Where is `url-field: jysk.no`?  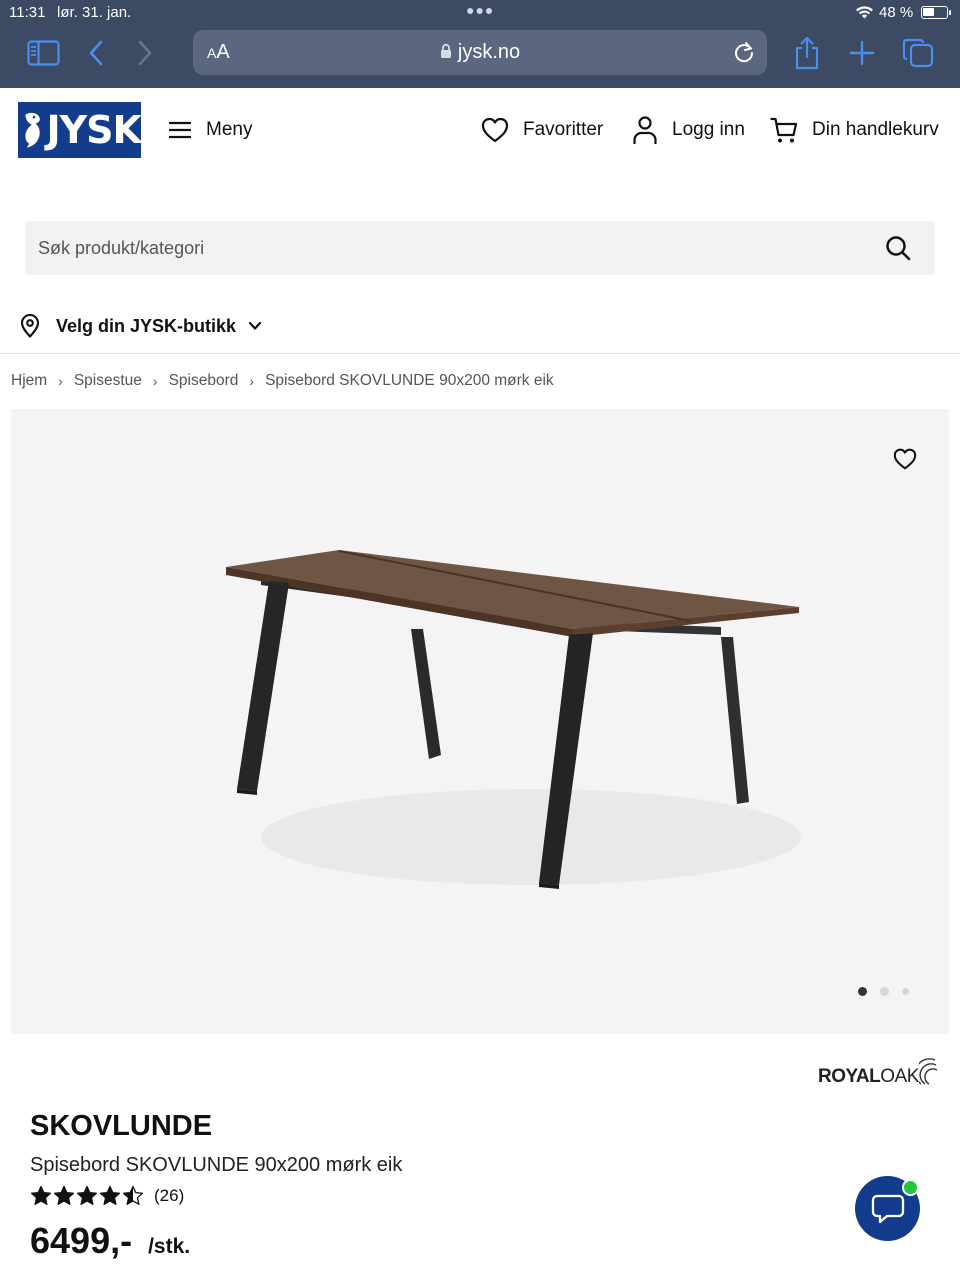 url-field: jysk.no is located at coordinates (480, 53).